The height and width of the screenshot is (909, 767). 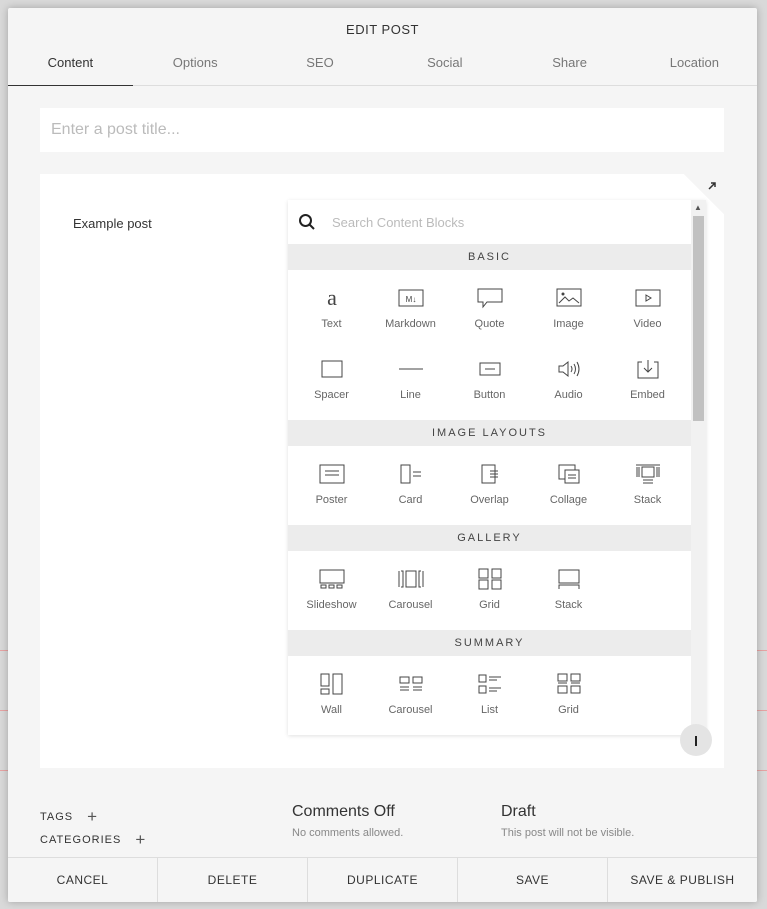 I want to click on expand-icon, so click(x=712, y=186).